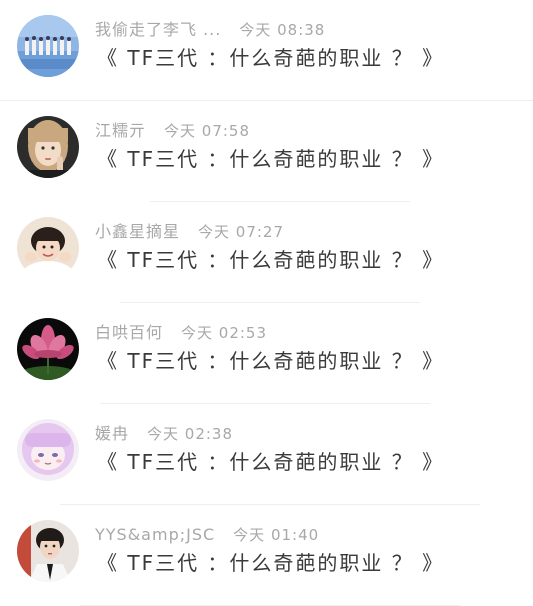 This screenshot has height=606, width=533. I want to click on username: 江糯亓, so click(120, 130).